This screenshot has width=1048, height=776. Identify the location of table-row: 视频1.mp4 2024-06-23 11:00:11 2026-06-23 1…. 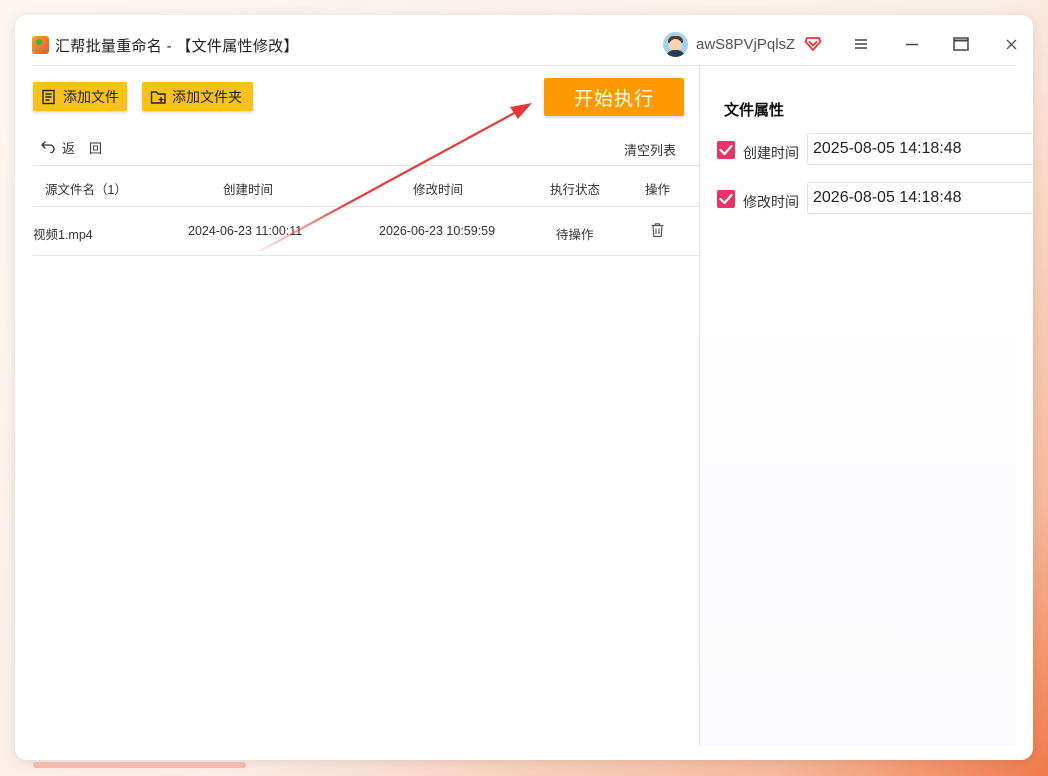
(366, 231).